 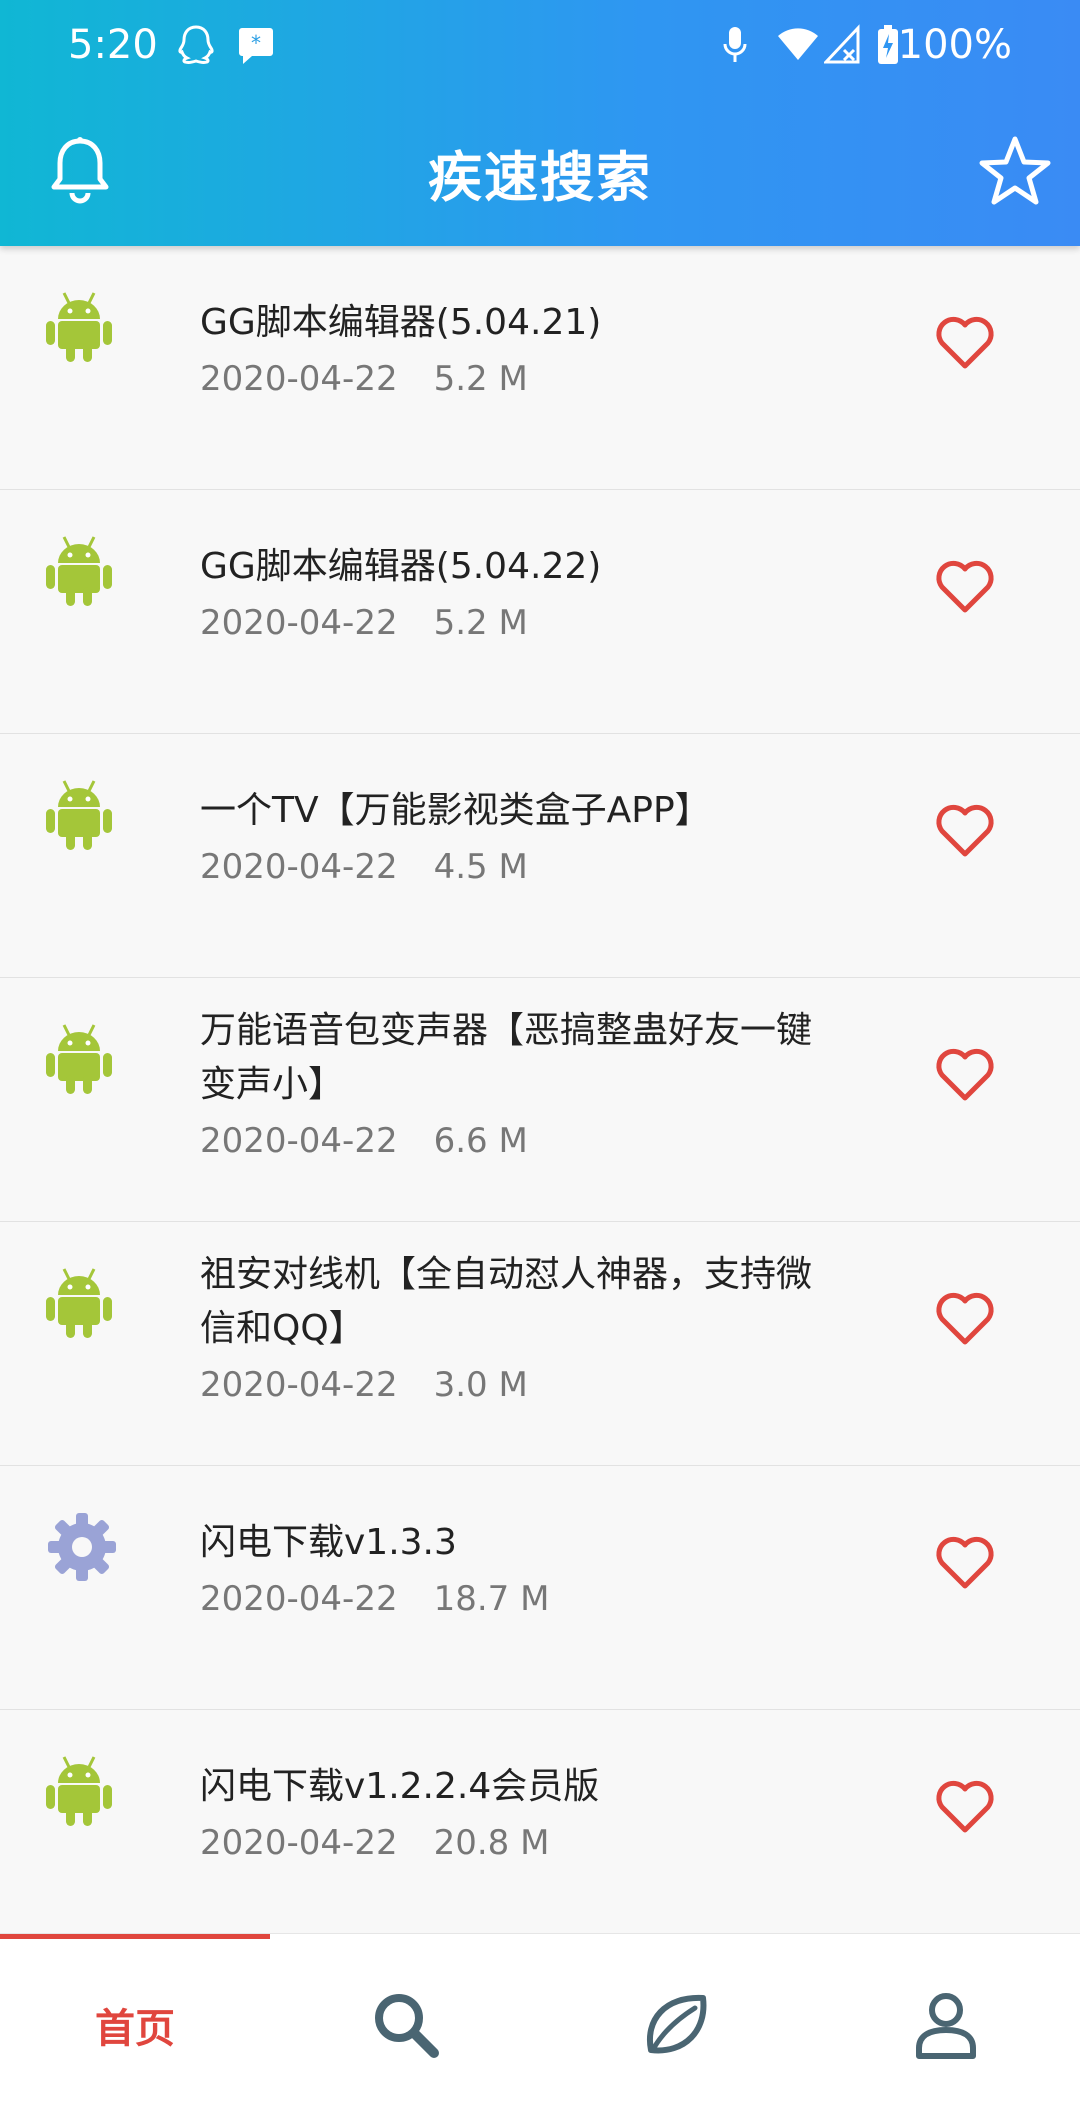 I want to click on leaf-icon, so click(x=676, y=2024).